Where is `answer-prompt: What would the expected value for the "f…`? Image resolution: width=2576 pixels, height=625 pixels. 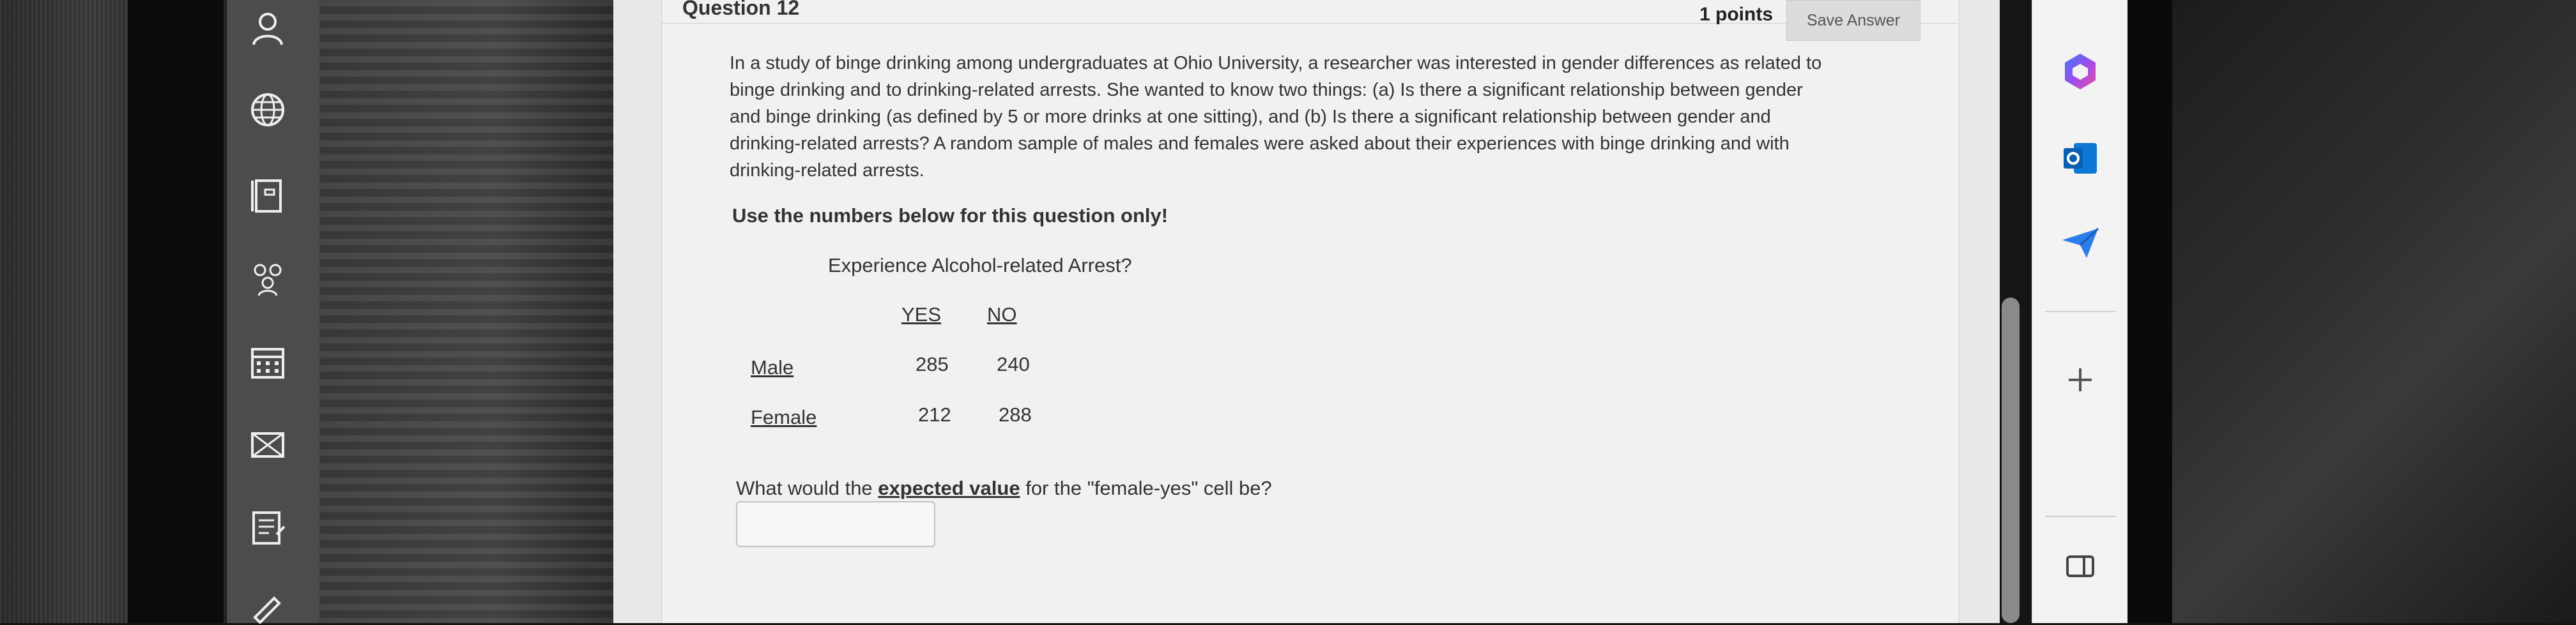 answer-prompt: What would the expected value for the "f… is located at coordinates (1004, 489).